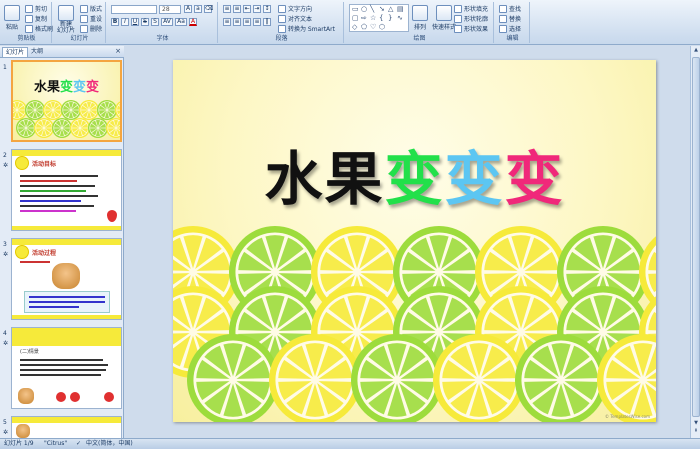 Image resolution: width=700 pixels, height=449 pixels. Describe the element at coordinates (118, 51) in the screenshot. I see `close-icon: ×` at that location.